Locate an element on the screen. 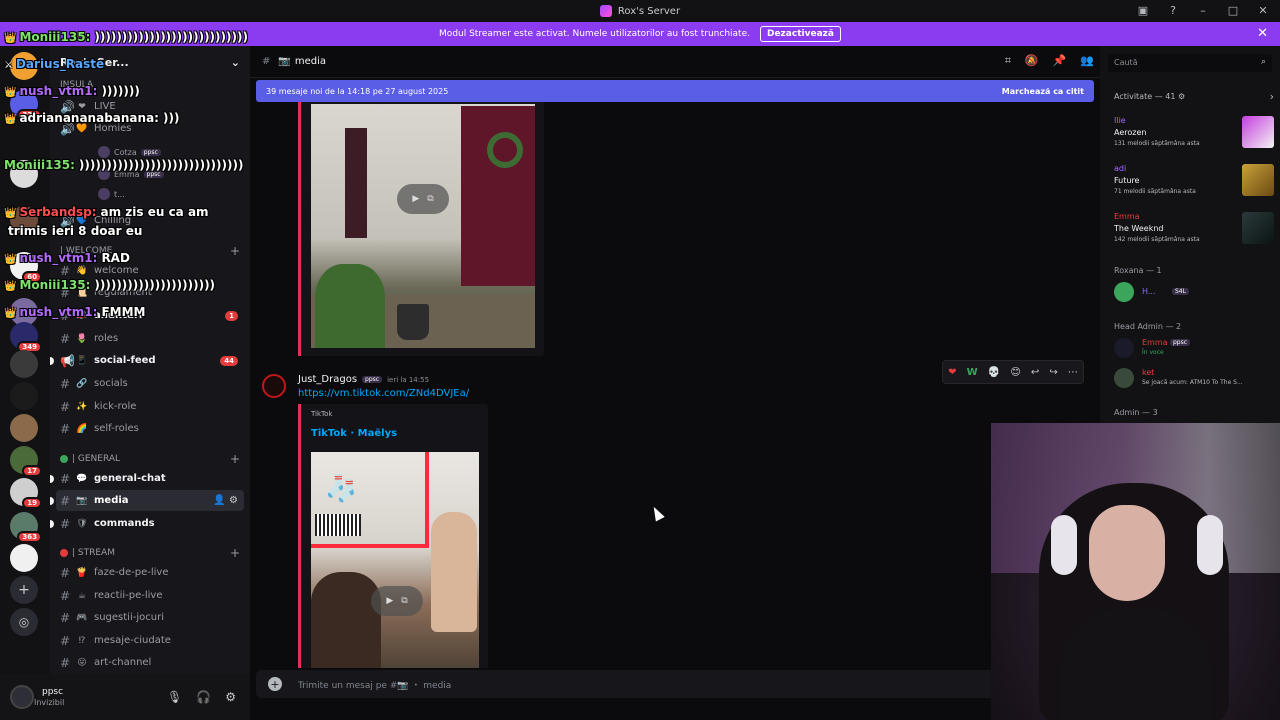 The width and height of the screenshot is (1280, 720). activity-item: adi Future 71 melodii săptămâna asta is located at coordinates (1194, 184).